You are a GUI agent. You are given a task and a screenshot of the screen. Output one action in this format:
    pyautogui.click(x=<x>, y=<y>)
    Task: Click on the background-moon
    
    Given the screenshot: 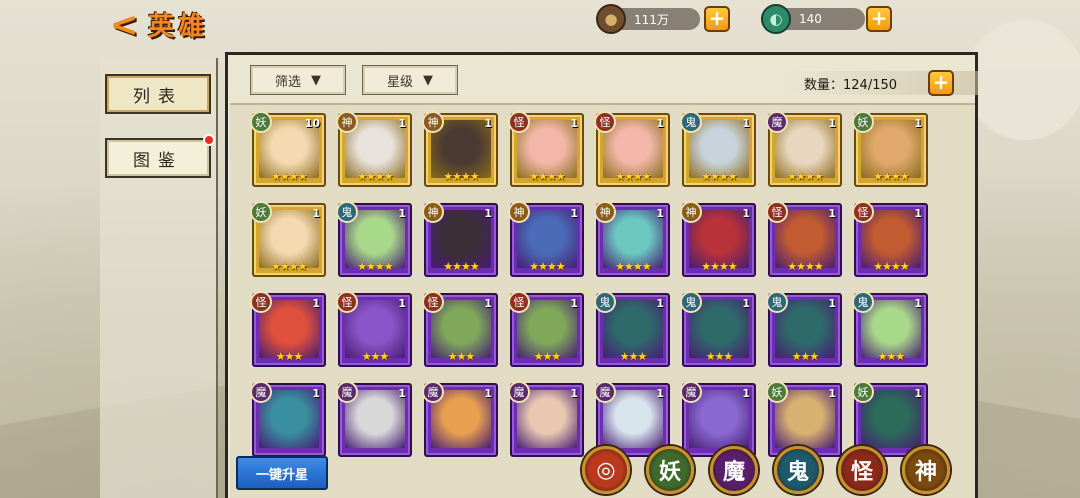 What is the action you would take?
    pyautogui.click(x=1022, y=80)
    